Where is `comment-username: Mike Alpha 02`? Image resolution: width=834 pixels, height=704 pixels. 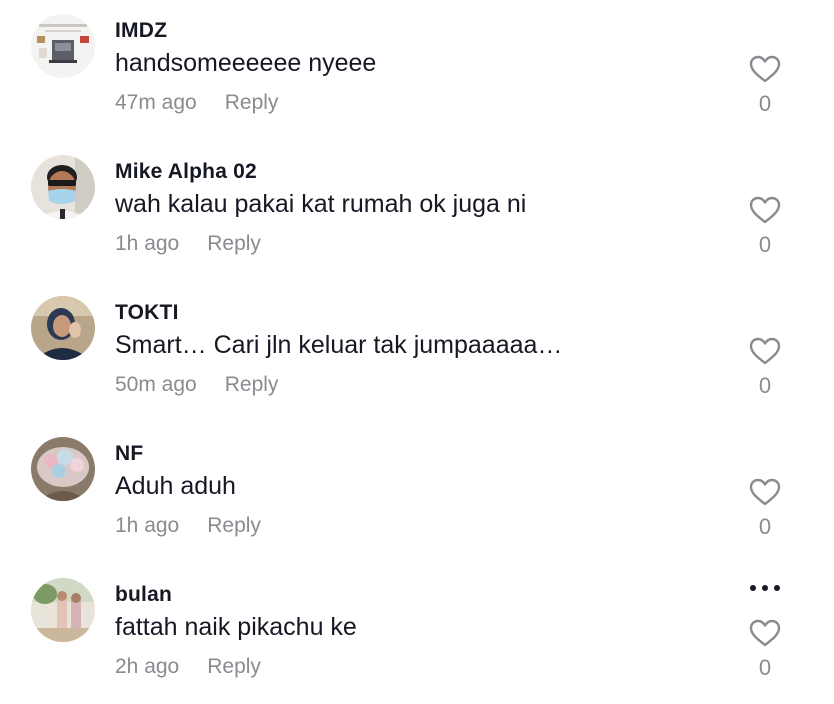 comment-username: Mike Alpha 02 is located at coordinates (186, 172).